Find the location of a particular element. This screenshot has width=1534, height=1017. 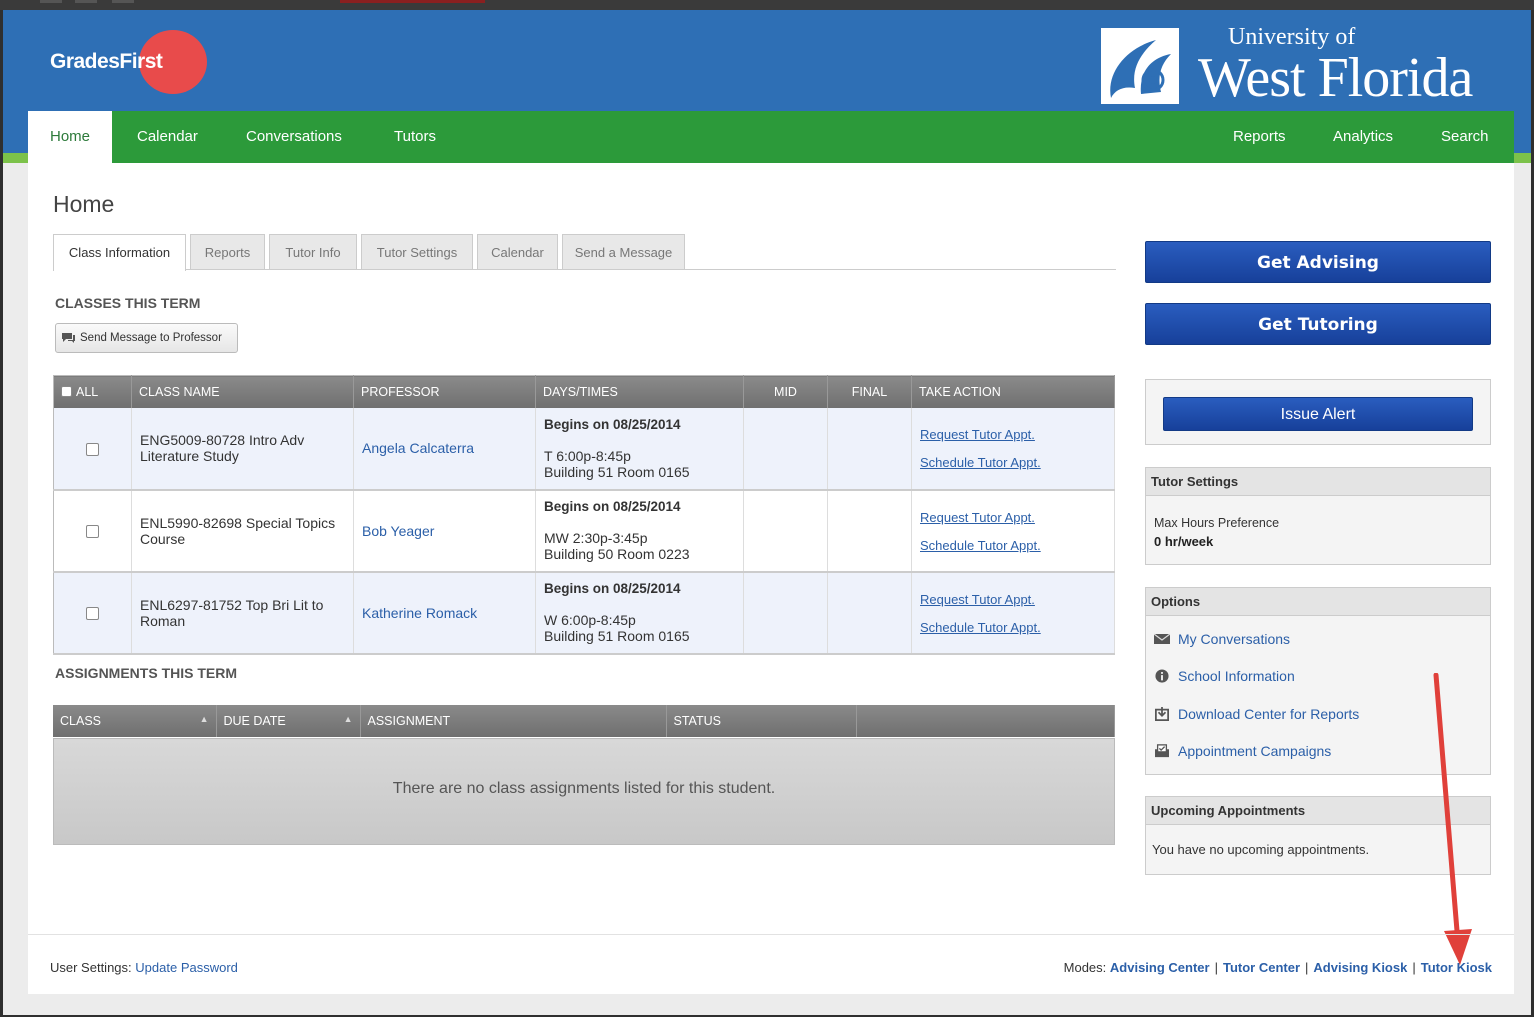

professor-link: Katherine Romack is located at coordinates (419, 613).